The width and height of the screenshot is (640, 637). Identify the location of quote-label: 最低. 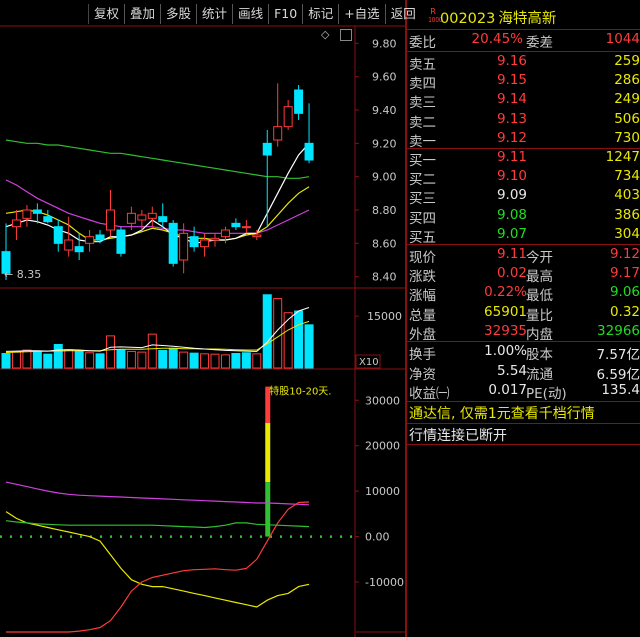
(539, 296).